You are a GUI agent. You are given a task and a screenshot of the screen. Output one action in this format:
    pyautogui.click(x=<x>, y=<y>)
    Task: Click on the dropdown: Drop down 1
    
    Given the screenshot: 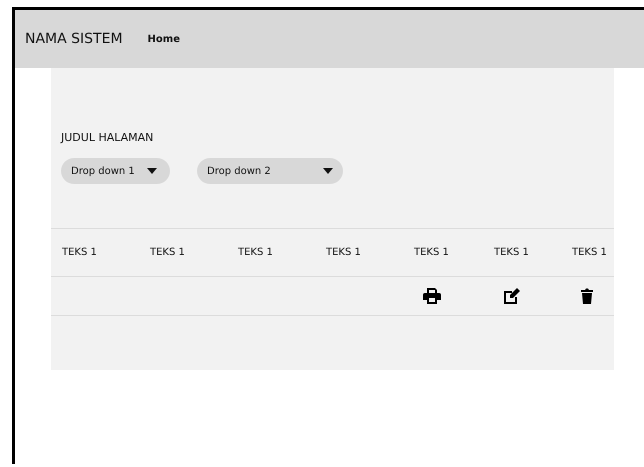 What is the action you would take?
    pyautogui.click(x=115, y=171)
    